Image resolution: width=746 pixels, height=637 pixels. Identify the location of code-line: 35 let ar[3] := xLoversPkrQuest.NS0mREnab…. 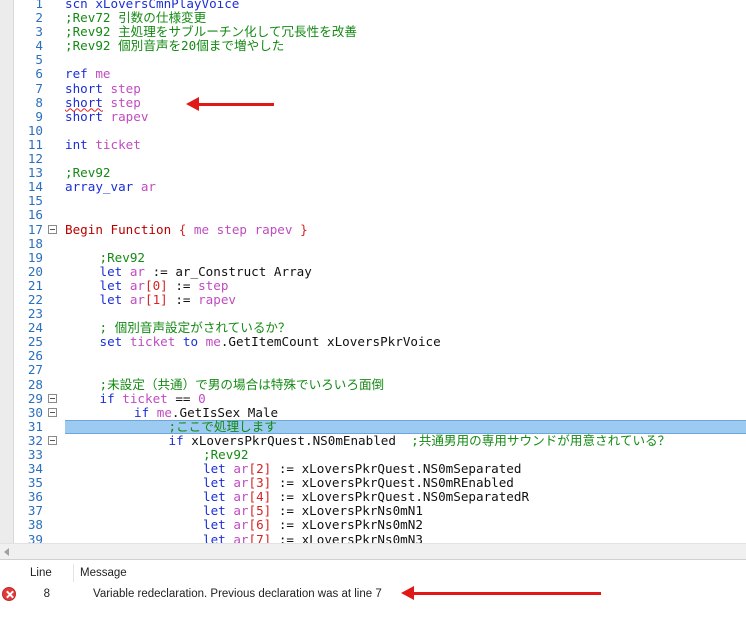
(373, 483).